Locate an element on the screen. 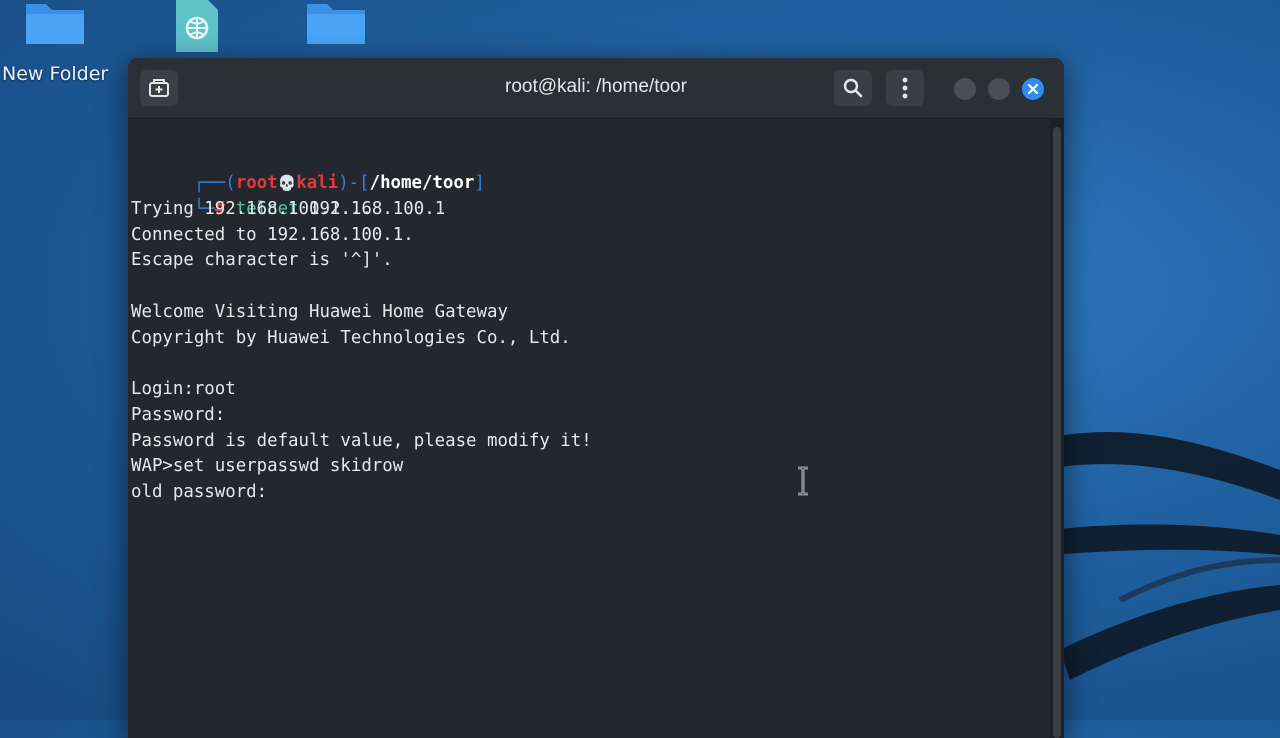 Image resolution: width=1280 pixels, height=738 pixels. prompt-line: ┌──(root💀kali)-[/home/toor] is located at coordinates (308, 168).